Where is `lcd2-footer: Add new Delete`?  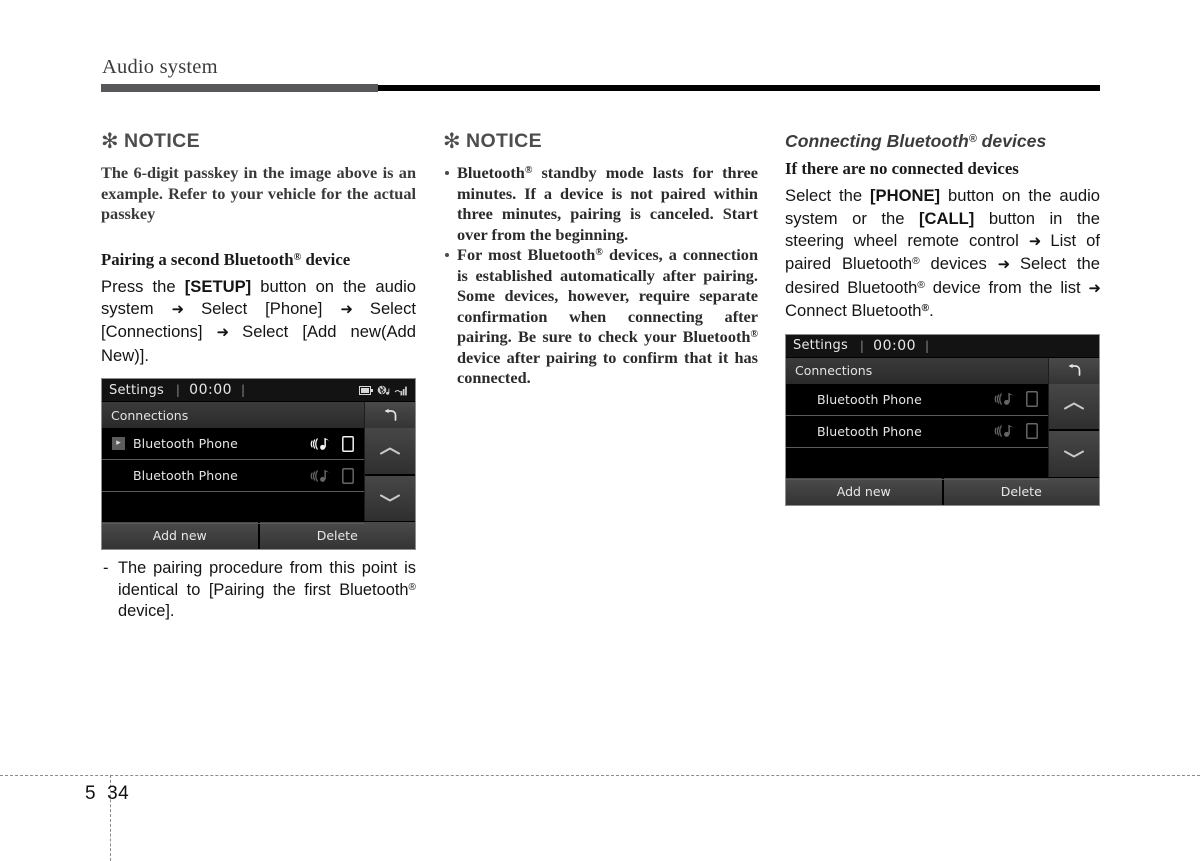
lcd2-footer: Add new Delete is located at coordinates (942, 490).